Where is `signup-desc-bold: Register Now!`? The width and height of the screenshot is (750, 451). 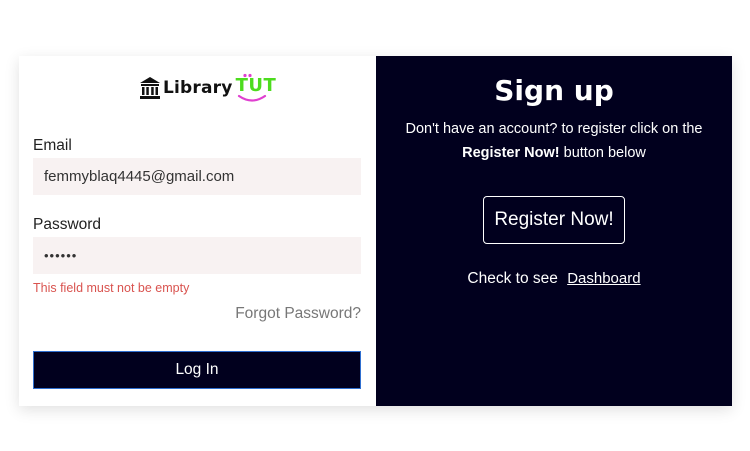
signup-desc-bold: Register Now! is located at coordinates (511, 153).